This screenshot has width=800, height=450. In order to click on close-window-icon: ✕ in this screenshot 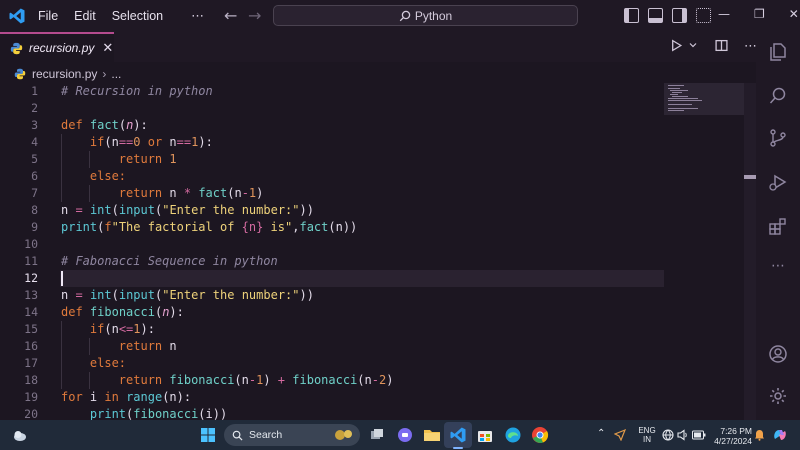, I will do `click(794, 14)`.